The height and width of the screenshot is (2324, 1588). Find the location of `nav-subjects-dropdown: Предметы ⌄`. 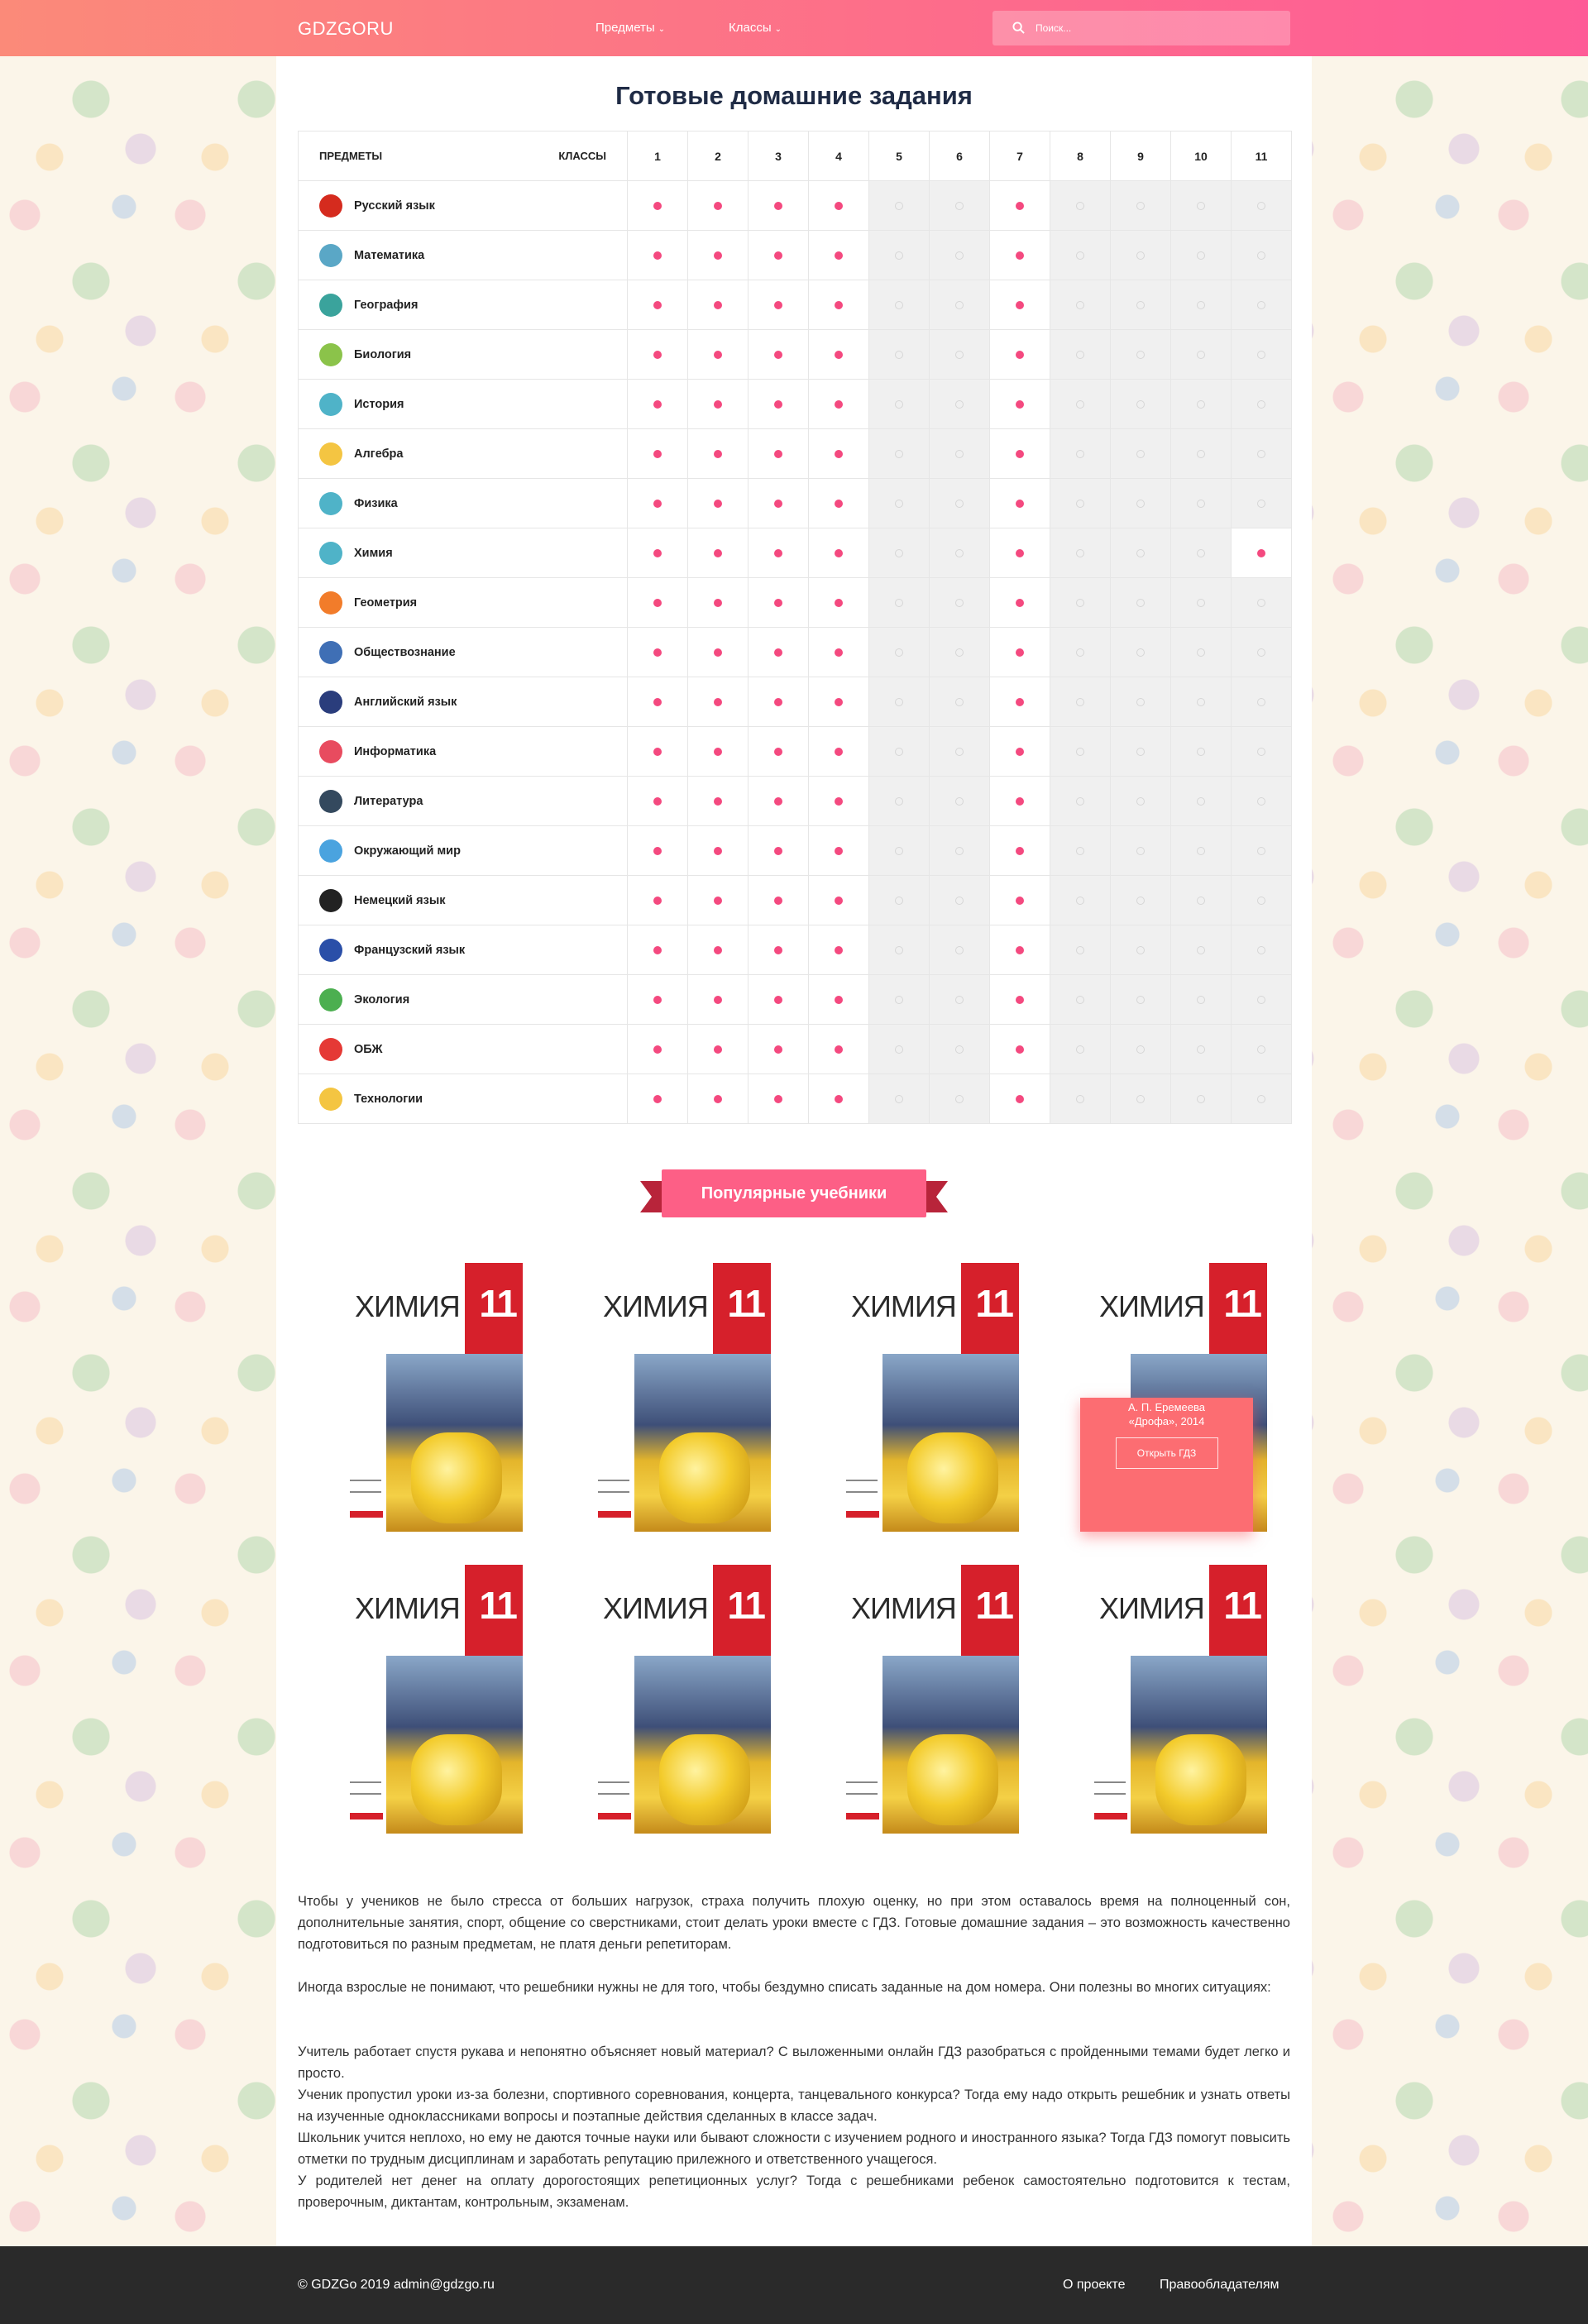

nav-subjects-dropdown: Предметы ⌄ is located at coordinates (630, 28).